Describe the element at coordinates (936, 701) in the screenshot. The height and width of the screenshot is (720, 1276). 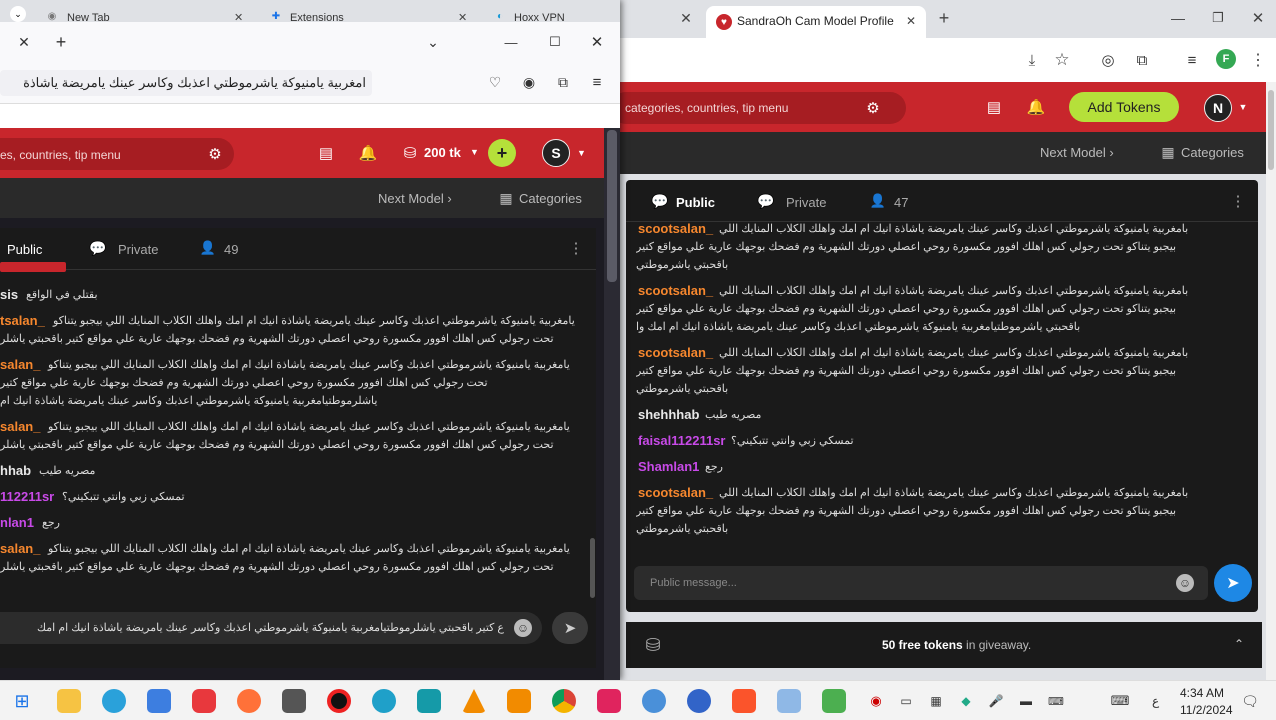
I see `tray-app-icon: ▦` at that location.